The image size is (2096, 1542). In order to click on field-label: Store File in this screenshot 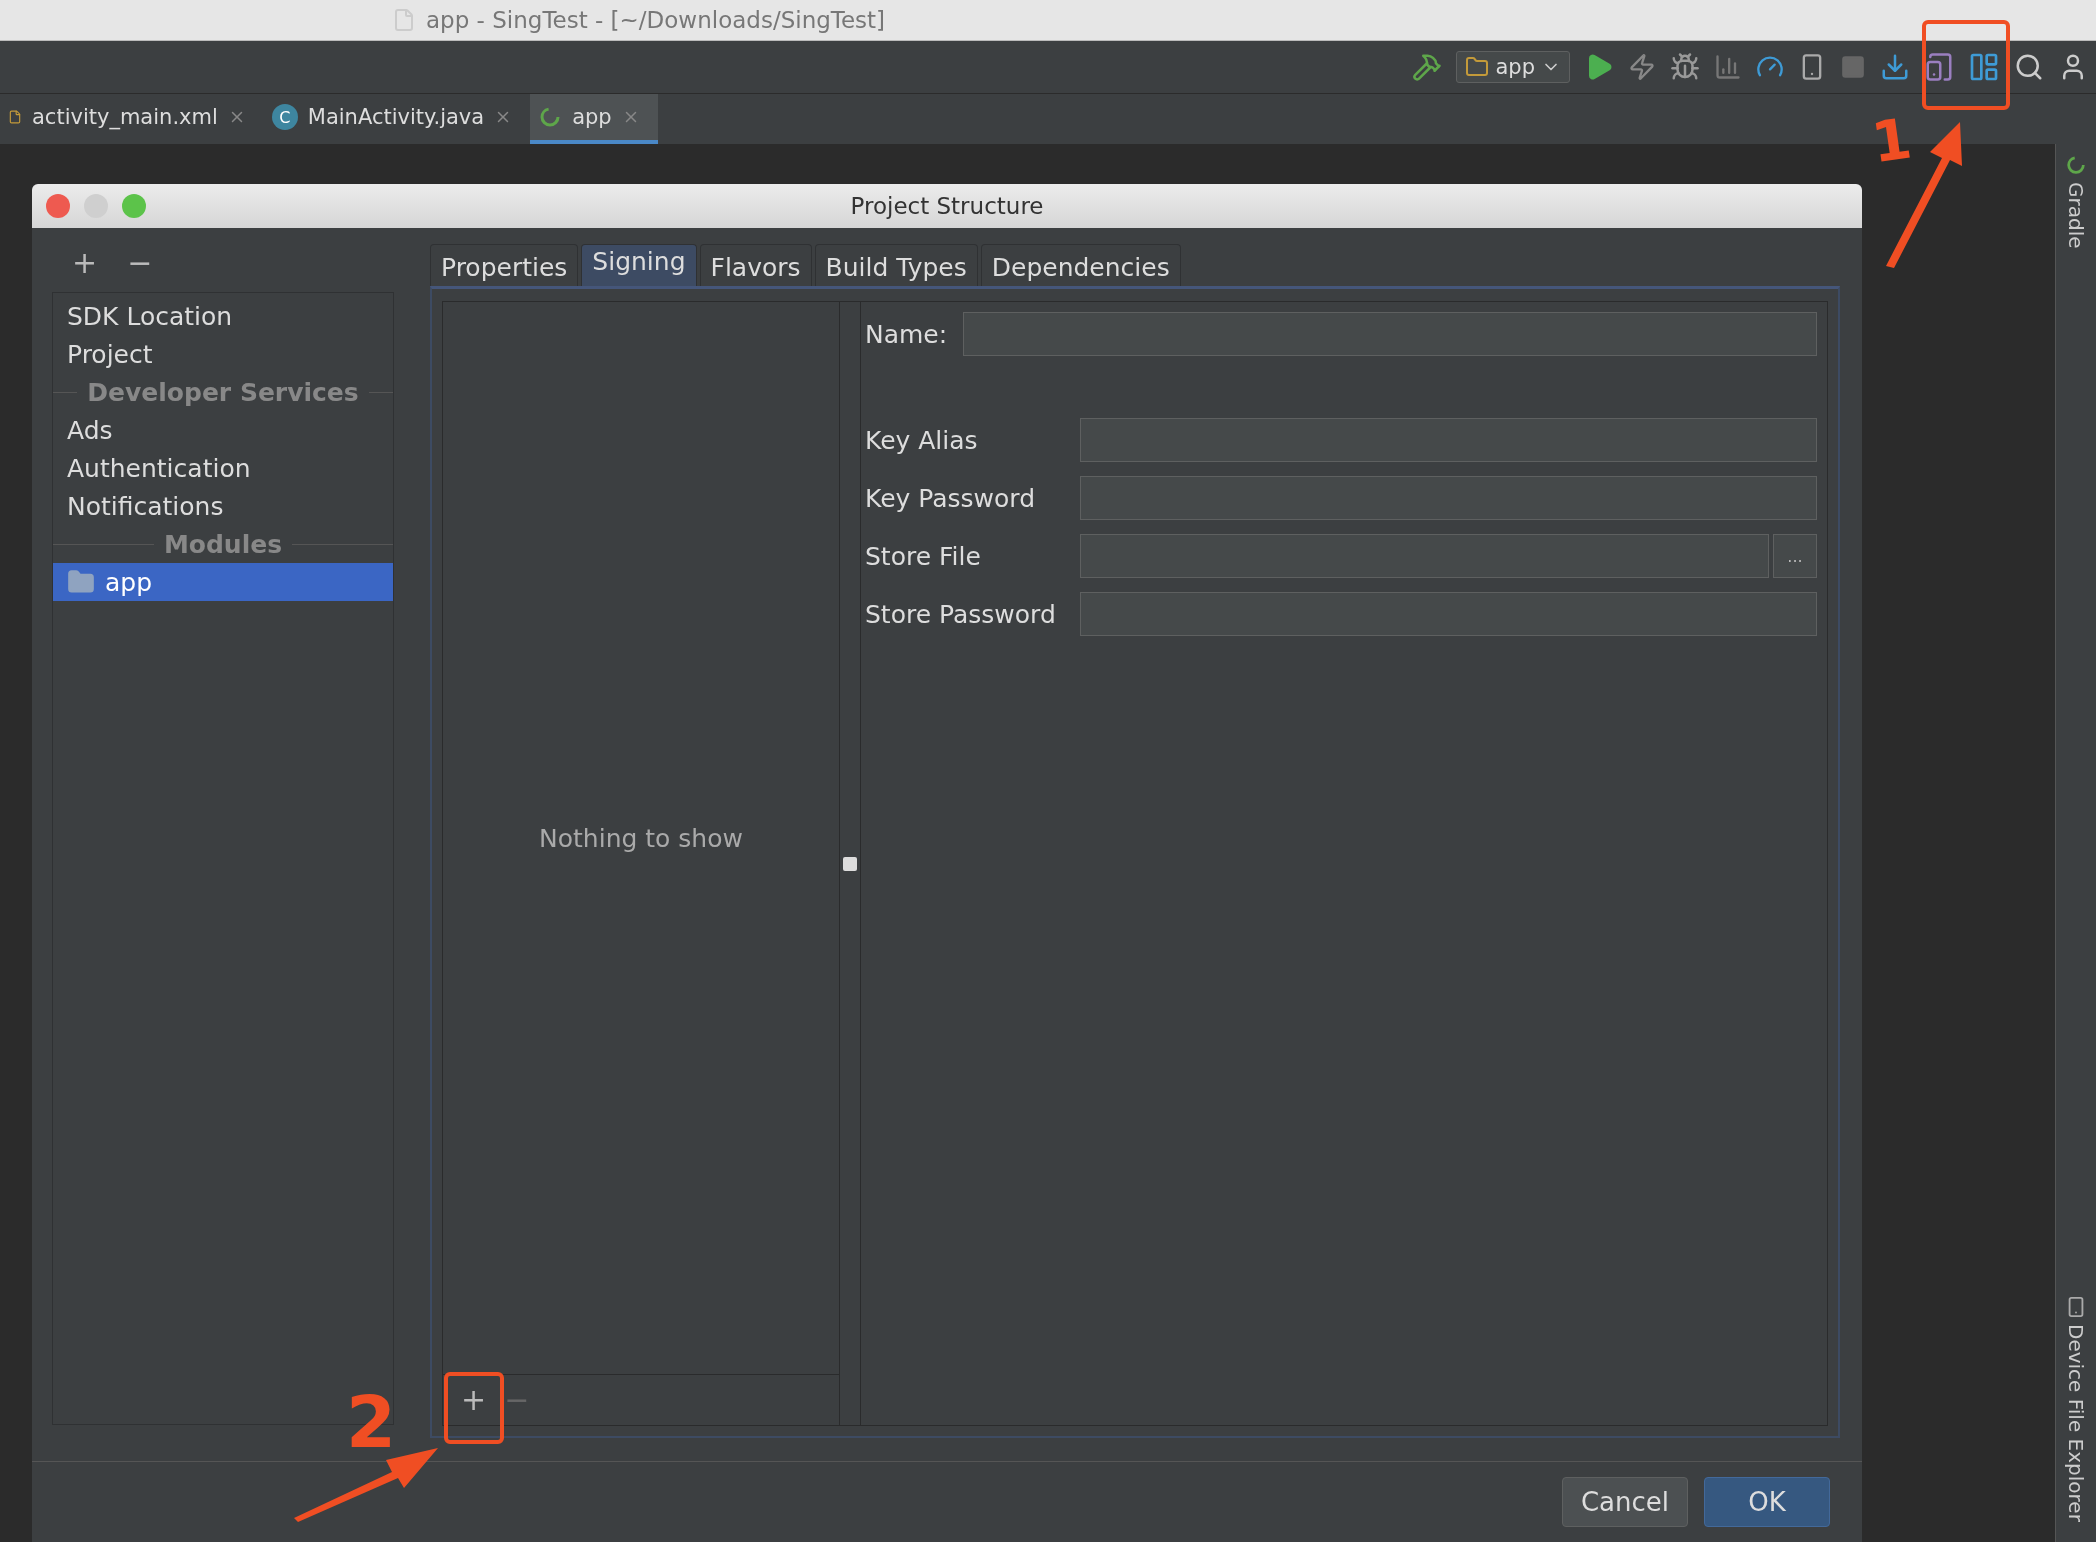, I will do `click(923, 556)`.